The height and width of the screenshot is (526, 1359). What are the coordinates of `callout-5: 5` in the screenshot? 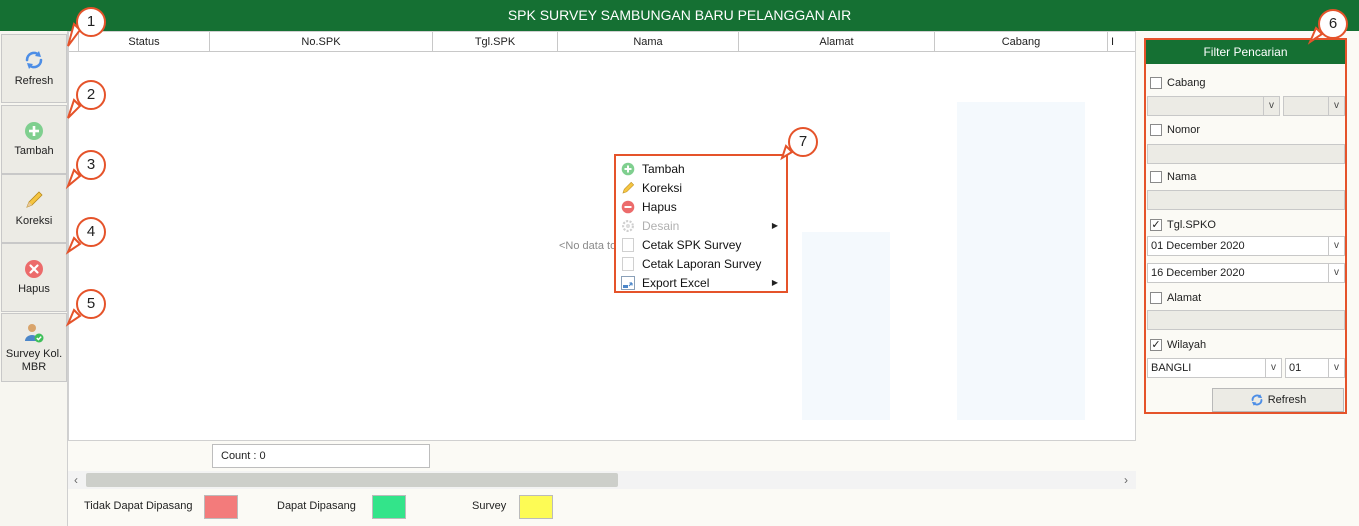 It's located at (91, 304).